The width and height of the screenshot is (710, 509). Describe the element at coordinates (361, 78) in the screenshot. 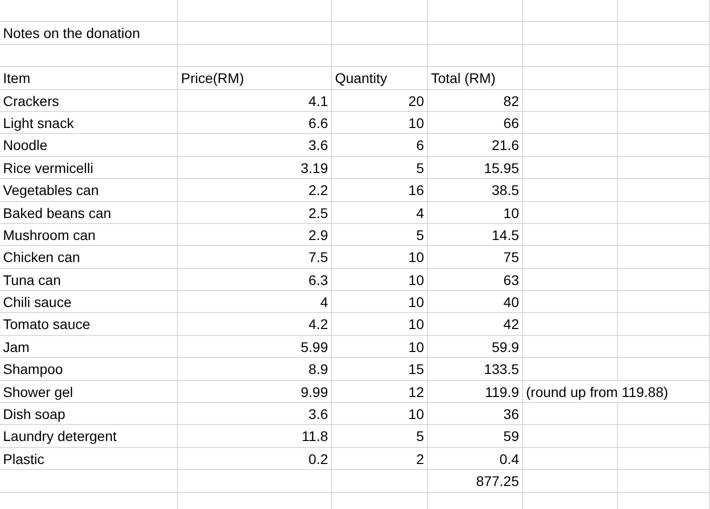

I see `column-header: Quantity` at that location.